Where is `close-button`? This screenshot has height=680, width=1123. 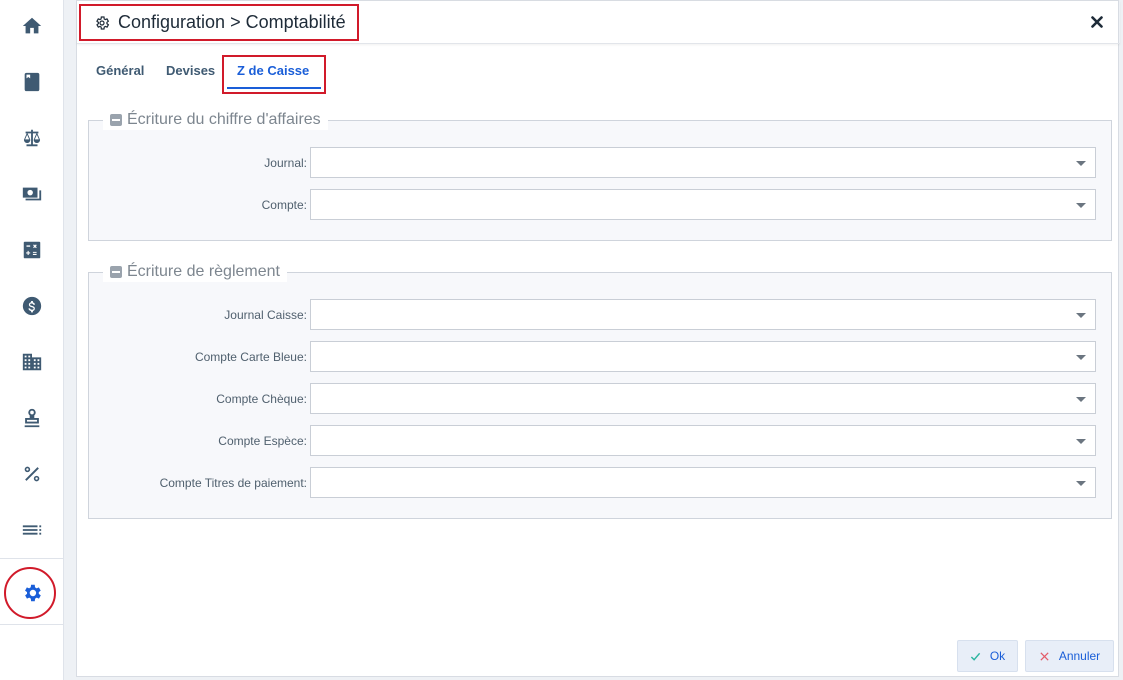 close-button is located at coordinates (1097, 22).